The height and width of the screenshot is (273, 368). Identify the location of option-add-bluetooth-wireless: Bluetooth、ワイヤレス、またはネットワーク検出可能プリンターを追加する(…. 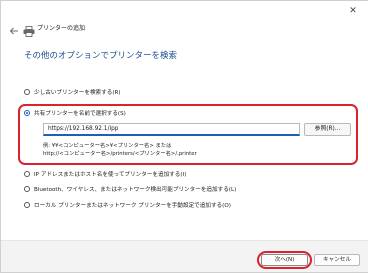
(130, 189).